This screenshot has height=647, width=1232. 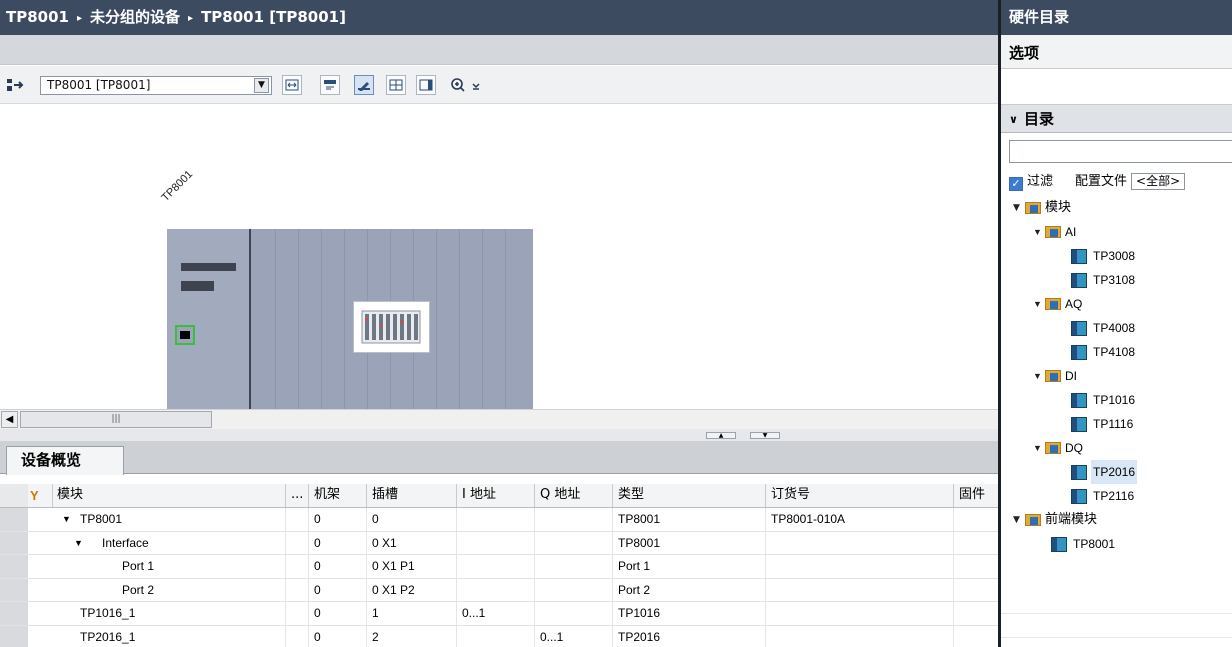 I want to click on cell-i-address: 0...1, so click(x=495, y=613).